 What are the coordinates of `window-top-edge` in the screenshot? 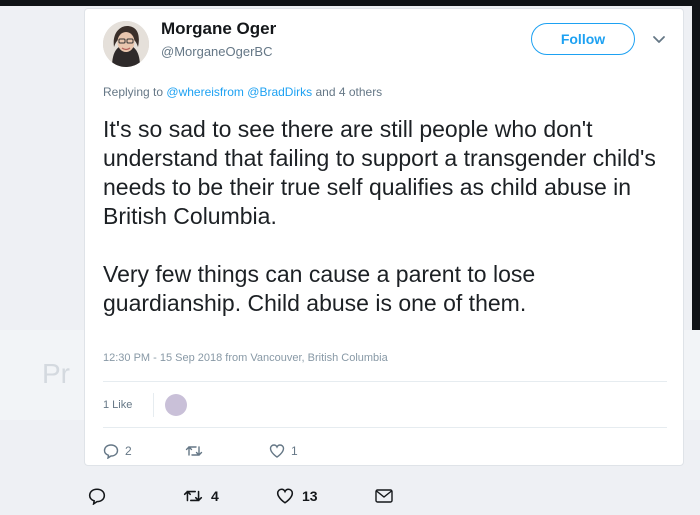 It's located at (350, 3).